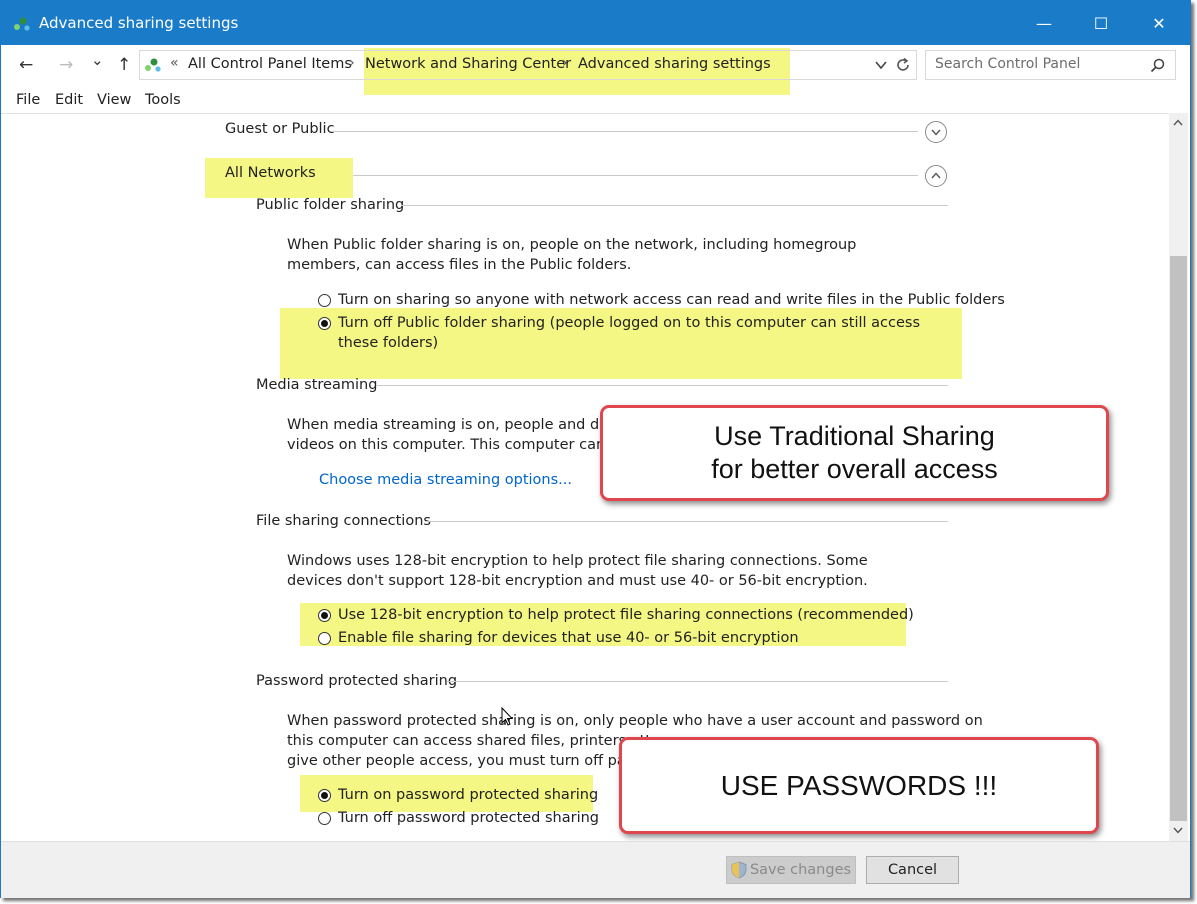 The width and height of the screenshot is (1197, 904). I want to click on minimize-button: —, so click(1044, 23).